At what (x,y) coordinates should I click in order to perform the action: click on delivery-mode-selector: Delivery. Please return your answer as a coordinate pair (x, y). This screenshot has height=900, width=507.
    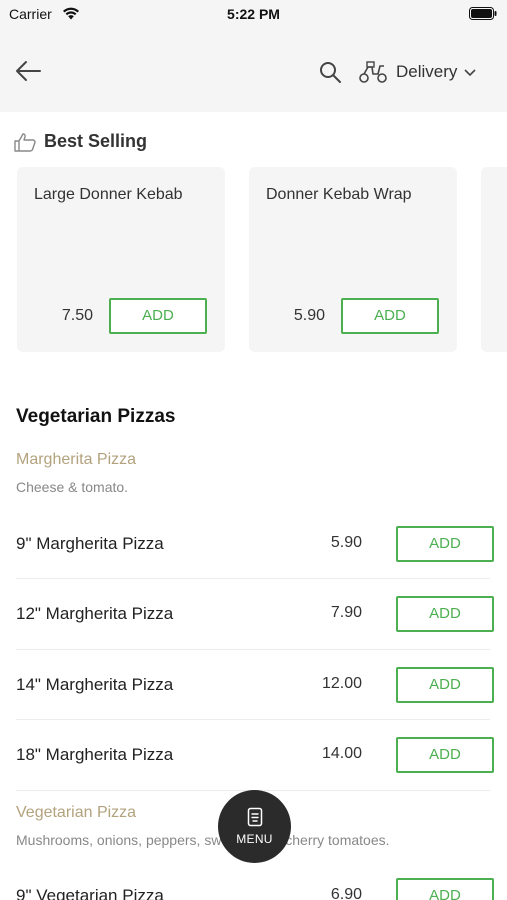
    Looking at the image, I should click on (417, 72).